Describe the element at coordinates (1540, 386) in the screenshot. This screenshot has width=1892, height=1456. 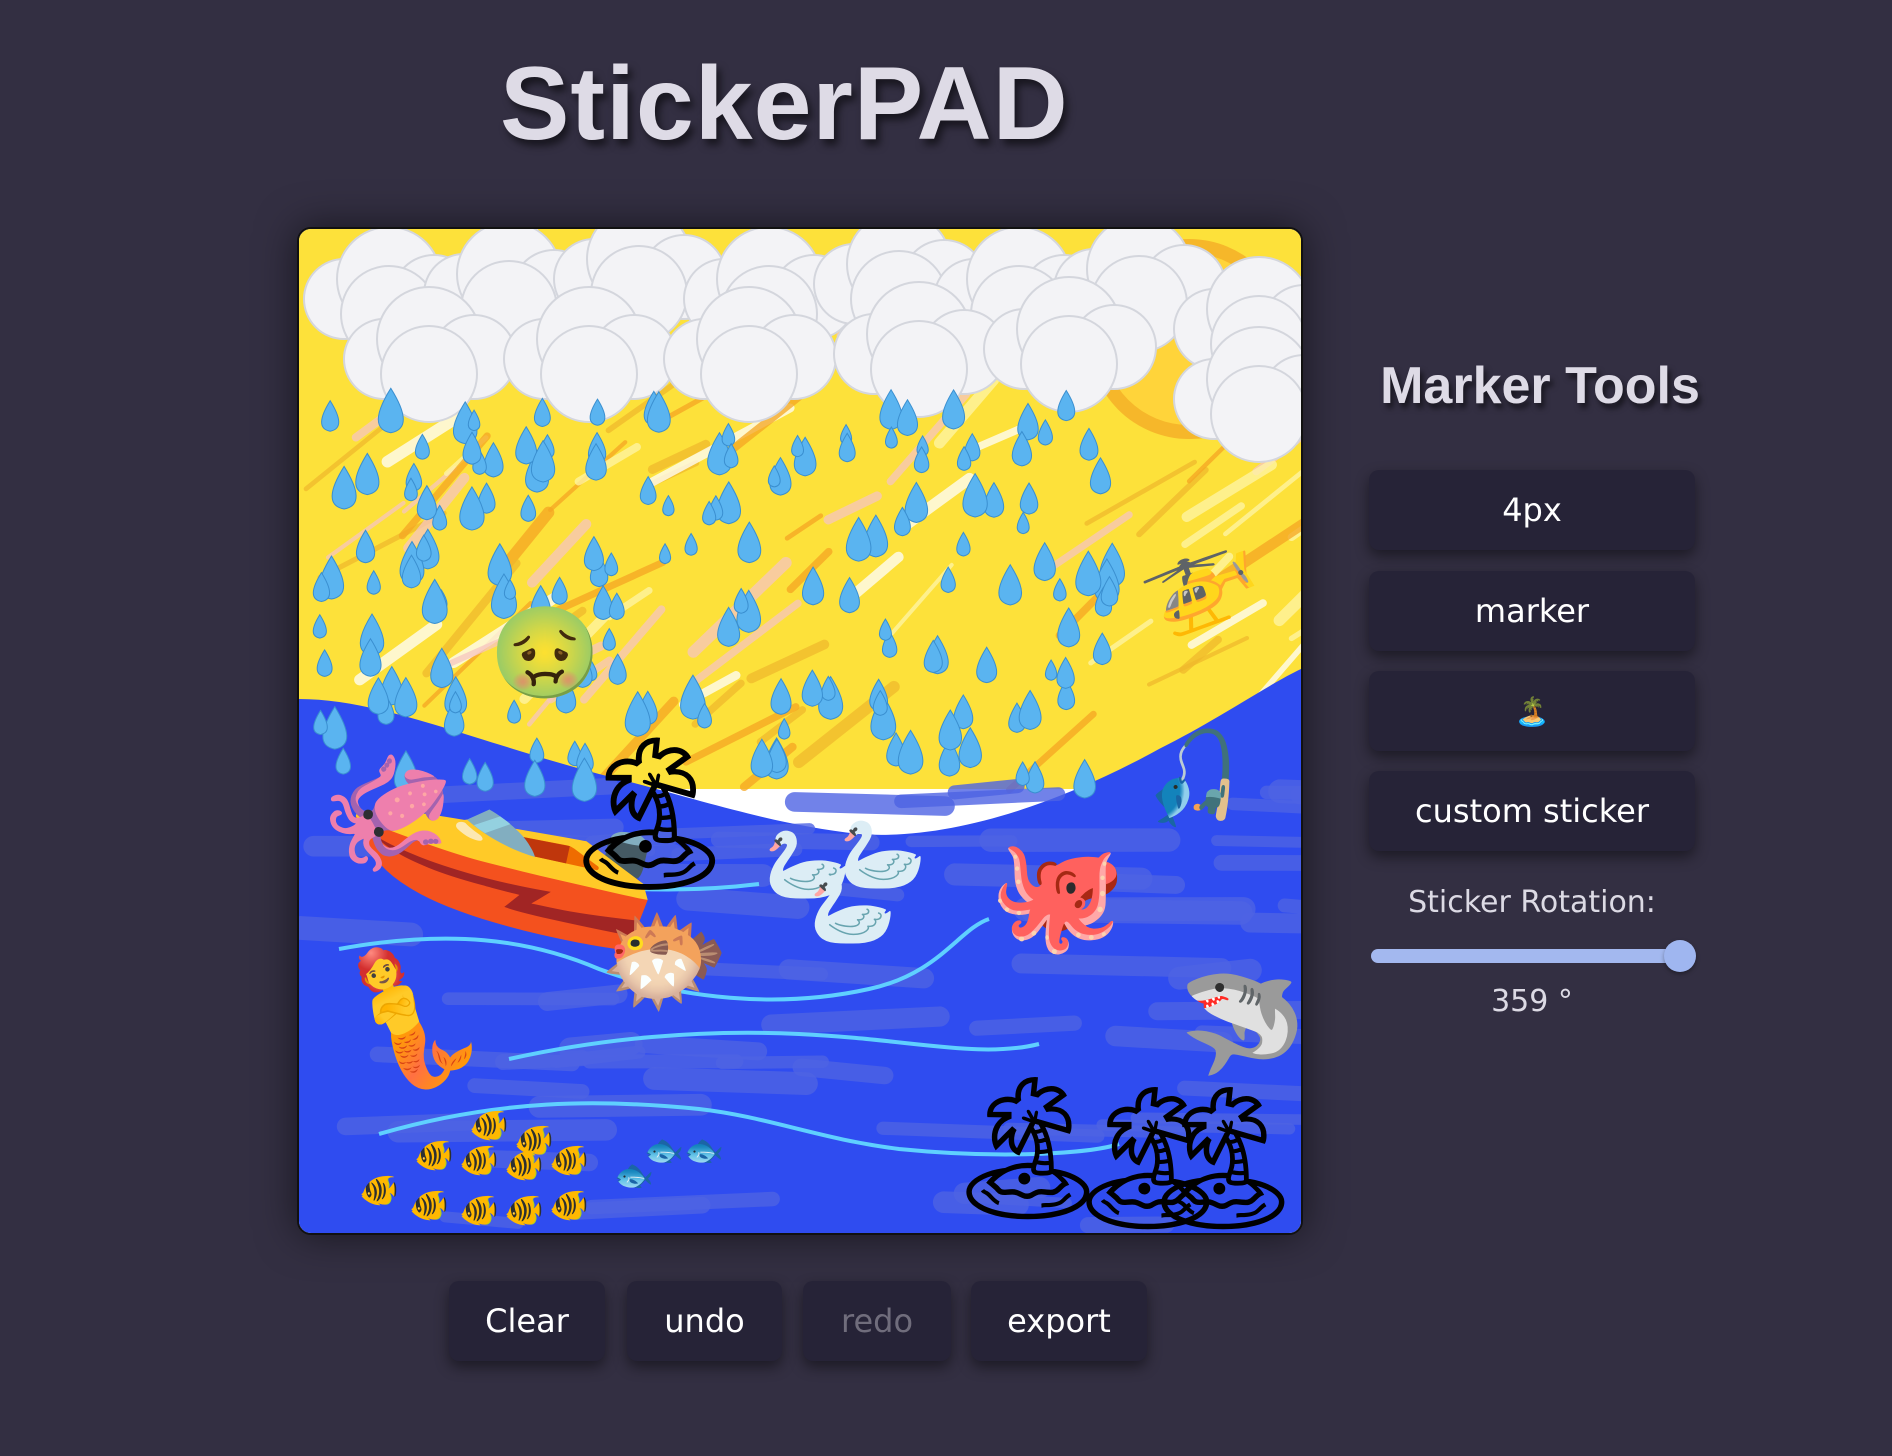
I see `marker-tools-heading: Marker Tools` at that location.